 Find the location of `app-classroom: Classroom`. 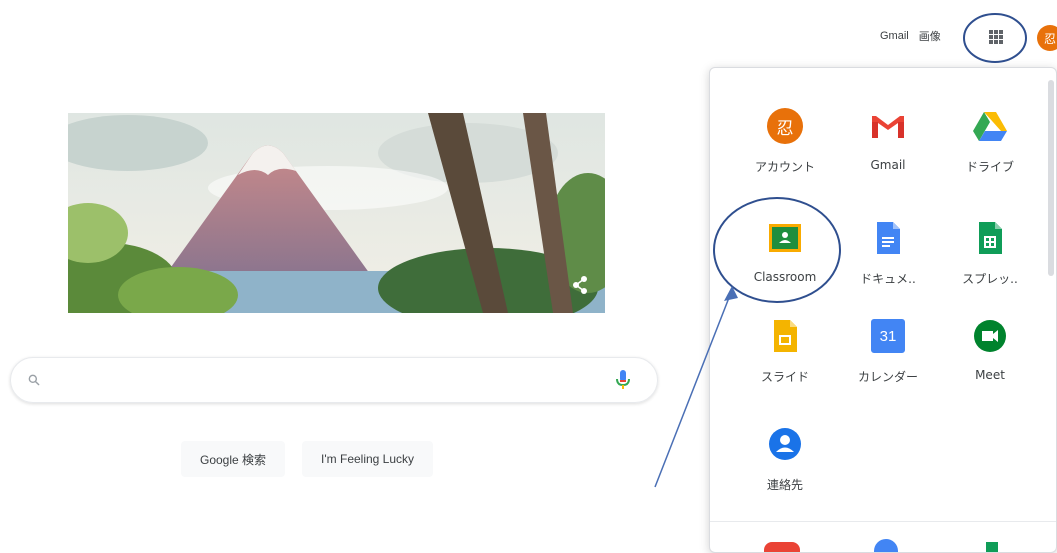

app-classroom: Classroom is located at coordinates (785, 266).